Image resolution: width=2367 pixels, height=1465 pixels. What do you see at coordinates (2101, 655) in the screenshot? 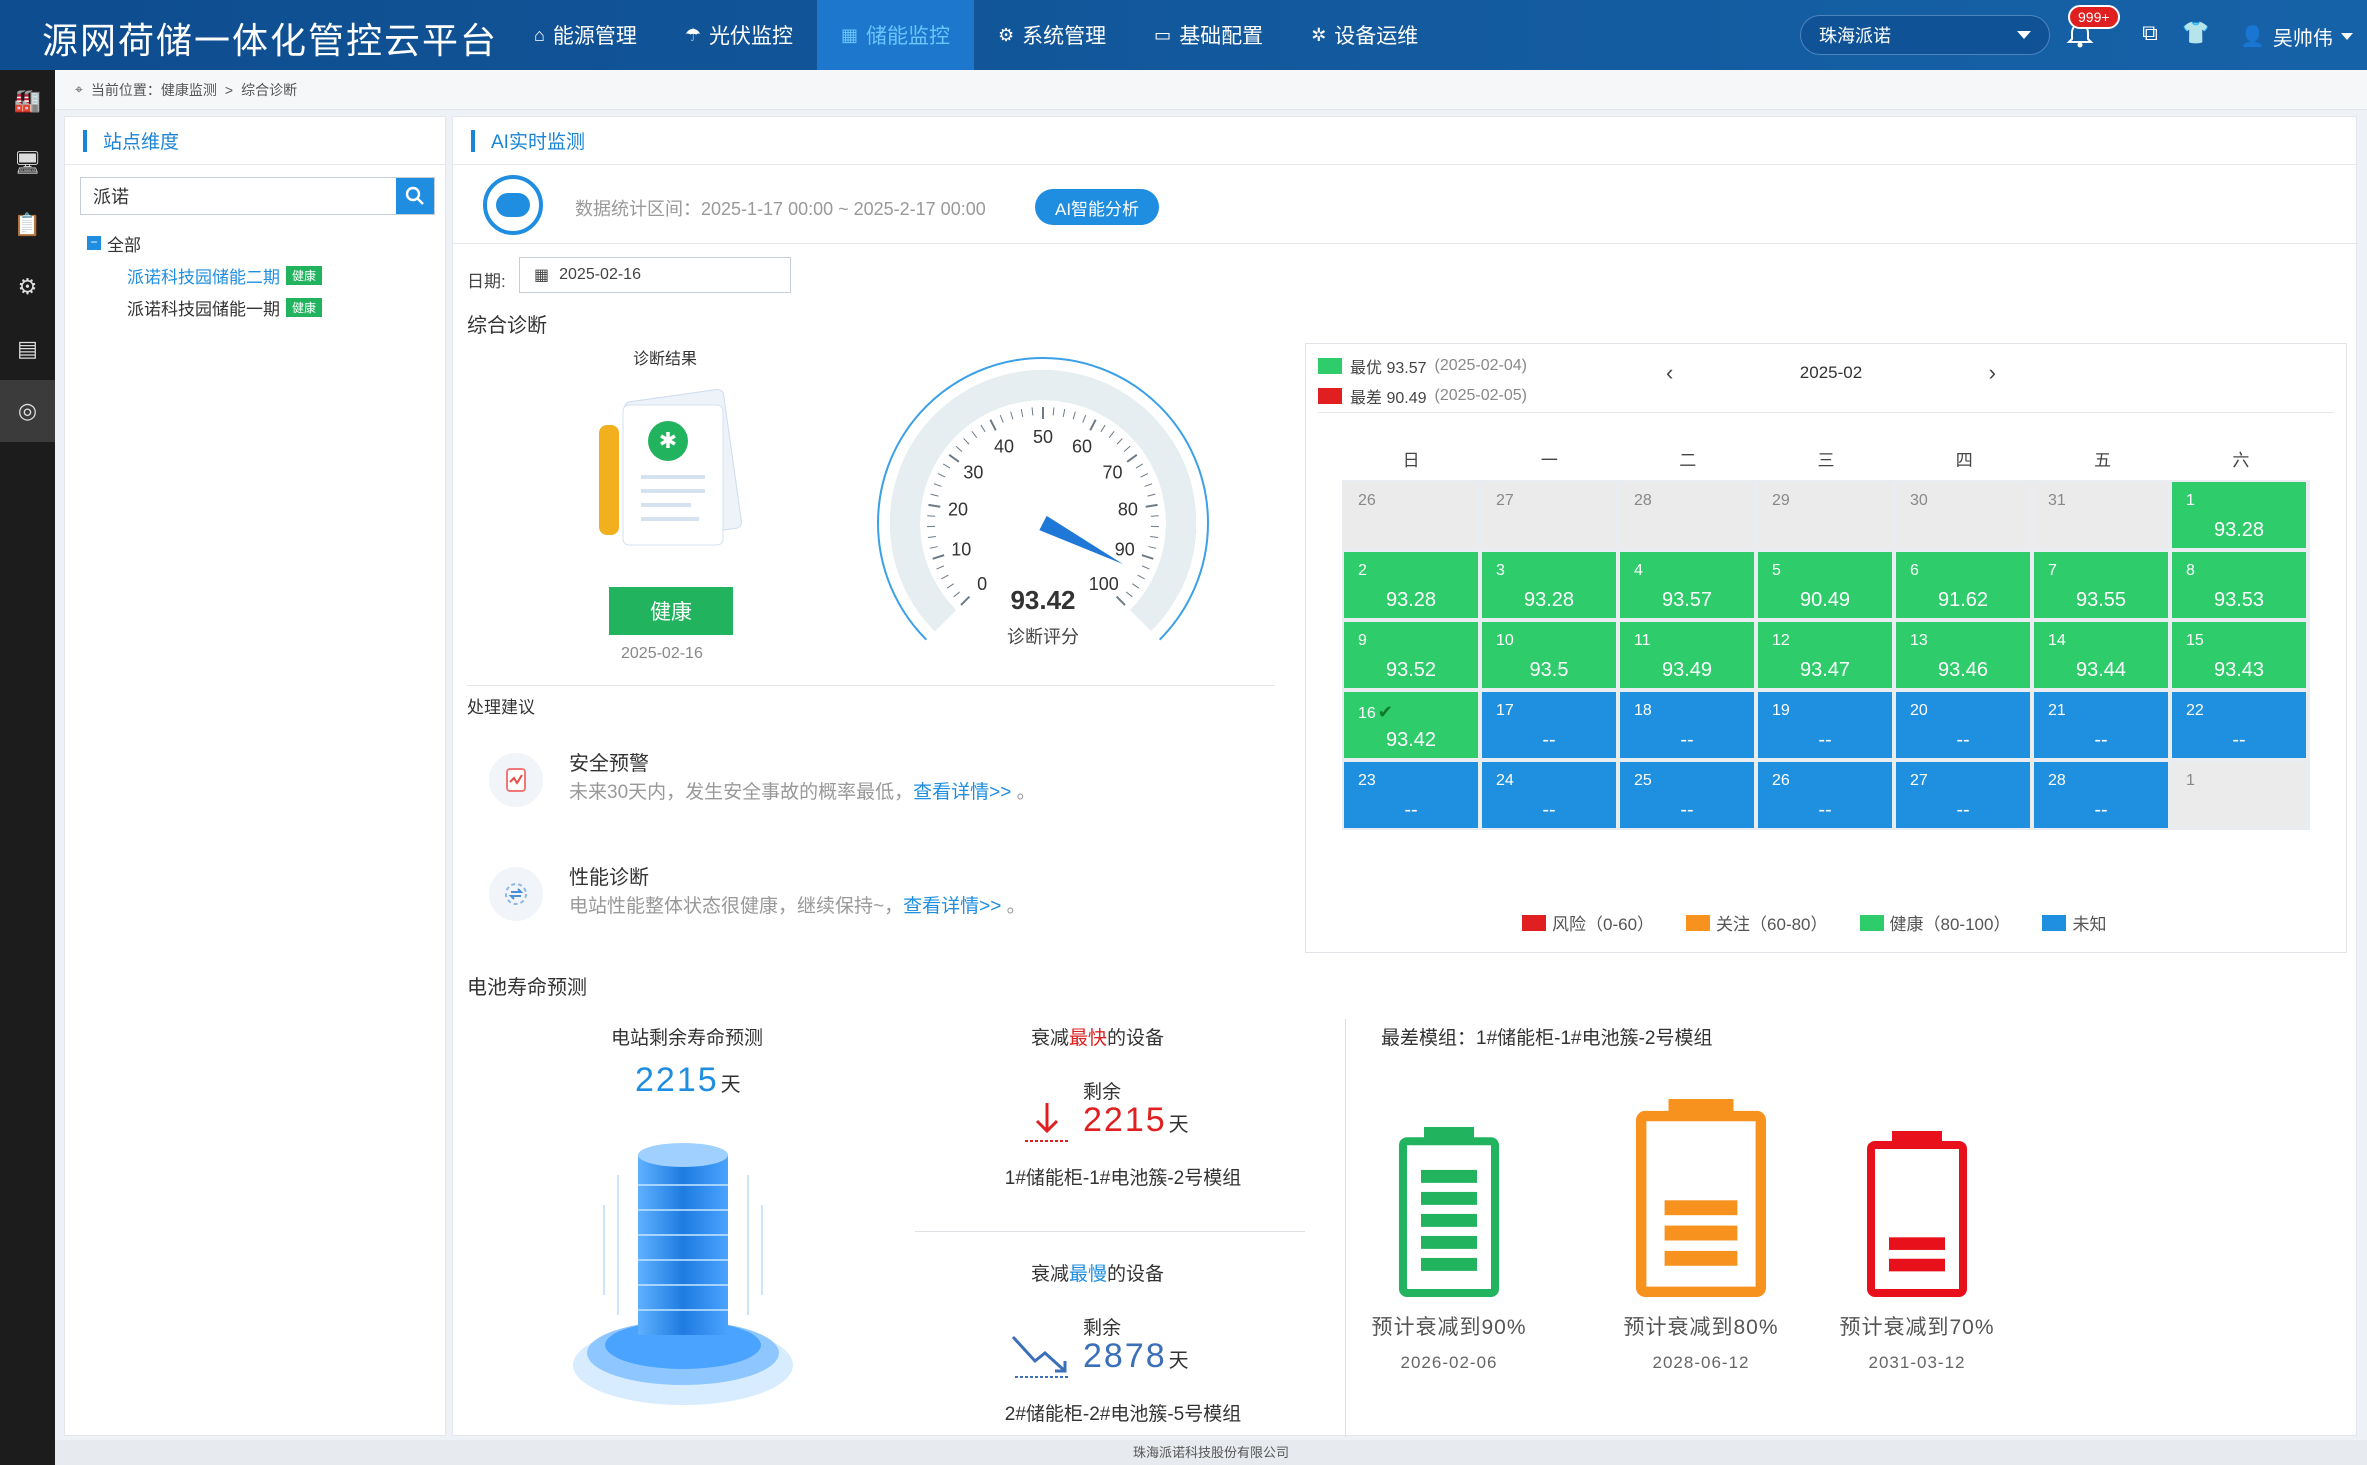
I see `calendar-day: 14 93.44` at bounding box center [2101, 655].